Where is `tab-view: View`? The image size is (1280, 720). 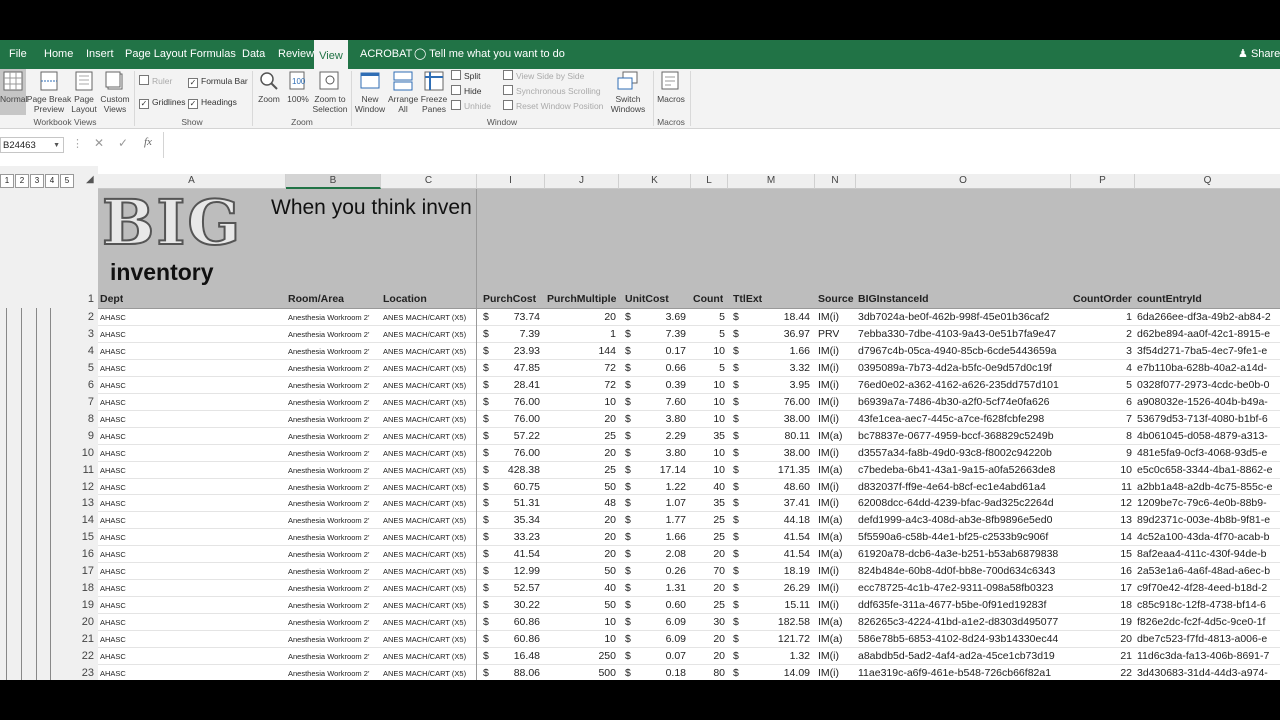
tab-view: View is located at coordinates (331, 54).